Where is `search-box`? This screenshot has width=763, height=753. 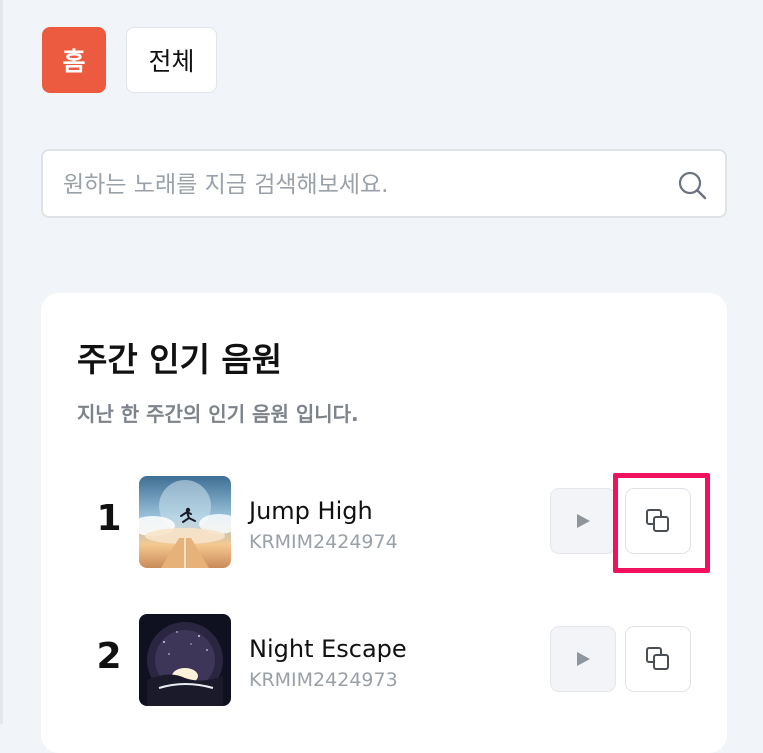 search-box is located at coordinates (384, 183).